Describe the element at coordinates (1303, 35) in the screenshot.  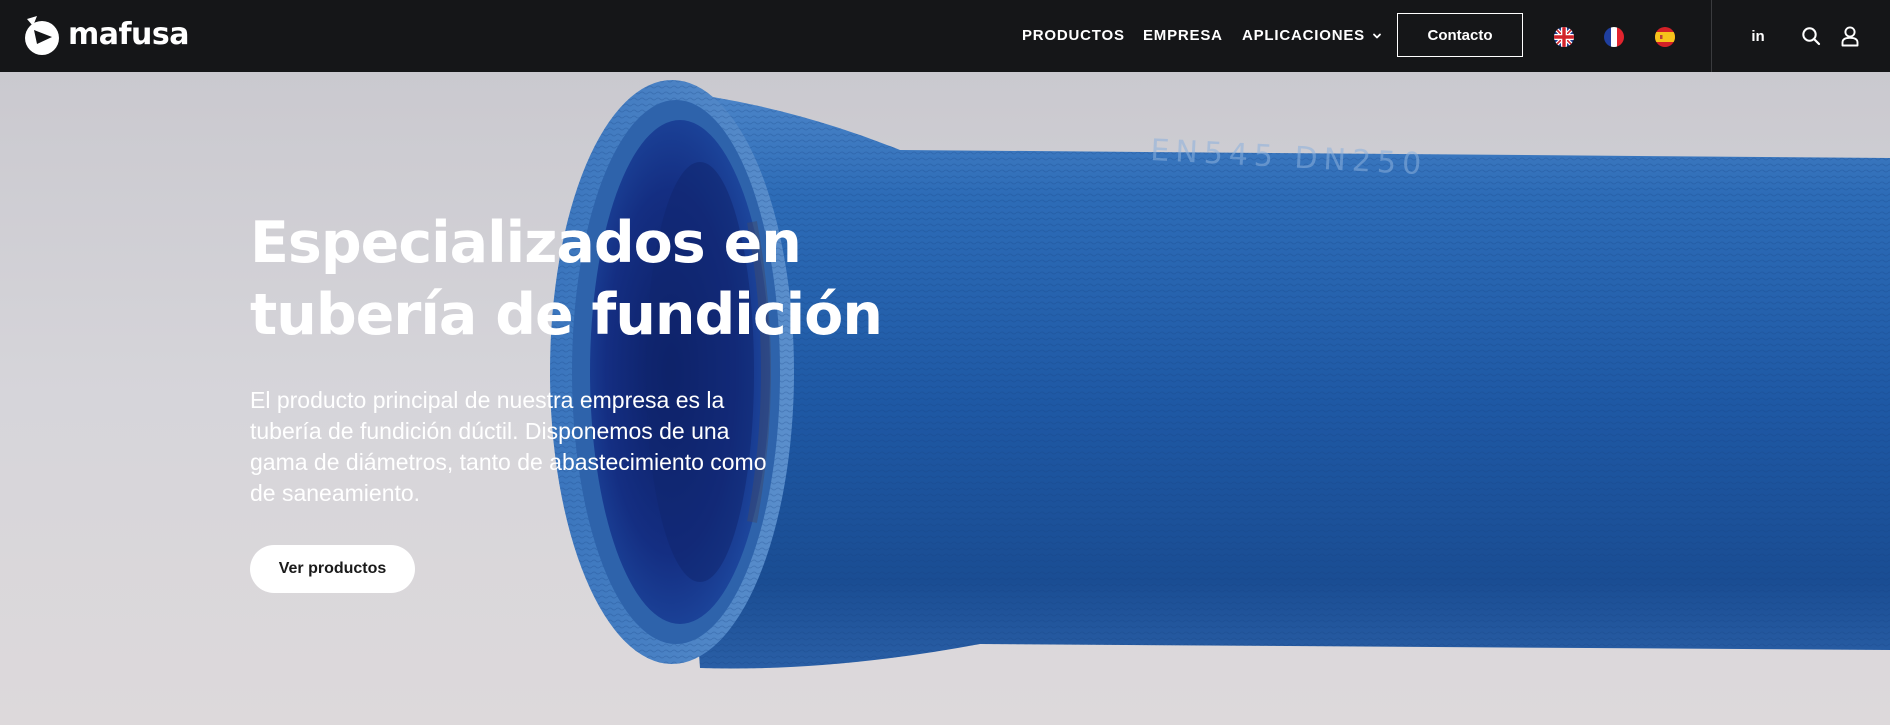
I see `nav-applications-label: APLICACIONES` at that location.